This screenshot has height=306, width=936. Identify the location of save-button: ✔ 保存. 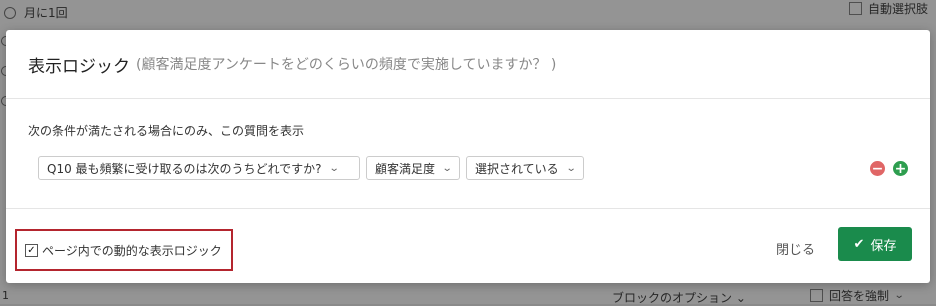
(875, 244).